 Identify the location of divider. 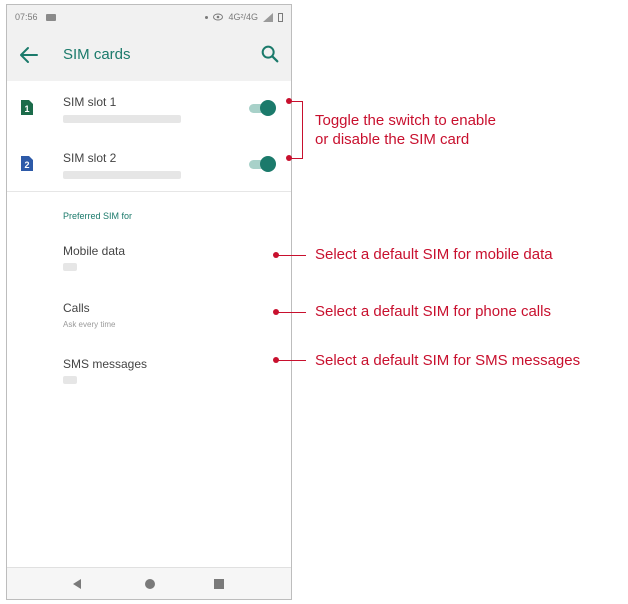
(149, 191).